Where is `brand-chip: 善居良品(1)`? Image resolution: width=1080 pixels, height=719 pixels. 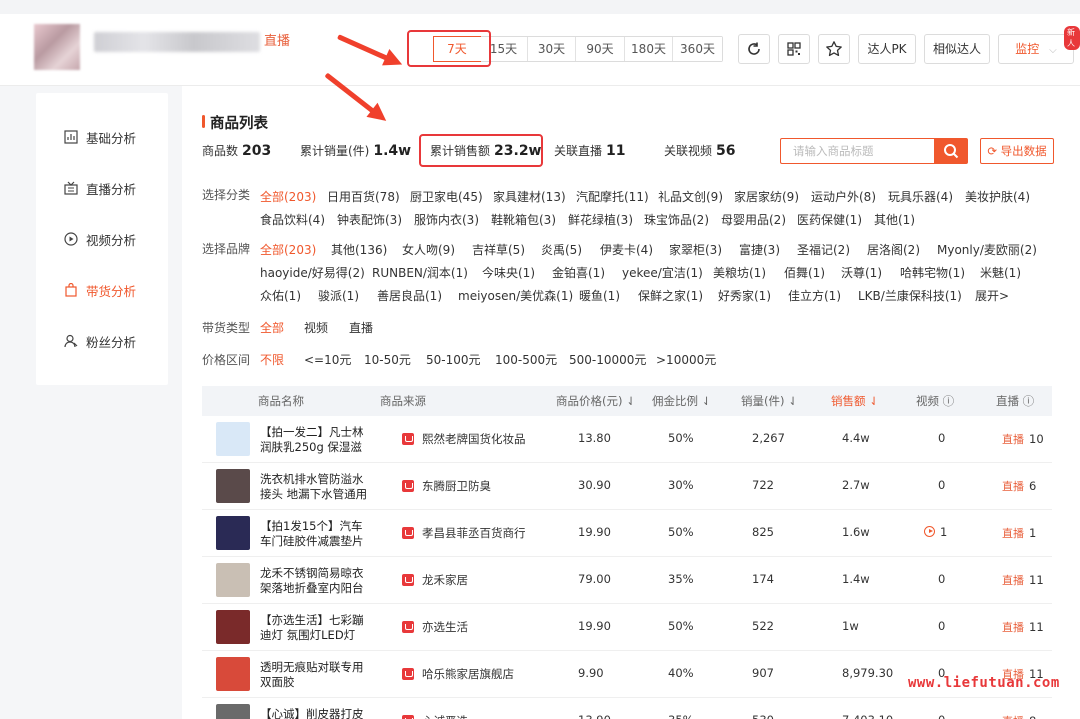 brand-chip: 善居良品(1) is located at coordinates (409, 295).